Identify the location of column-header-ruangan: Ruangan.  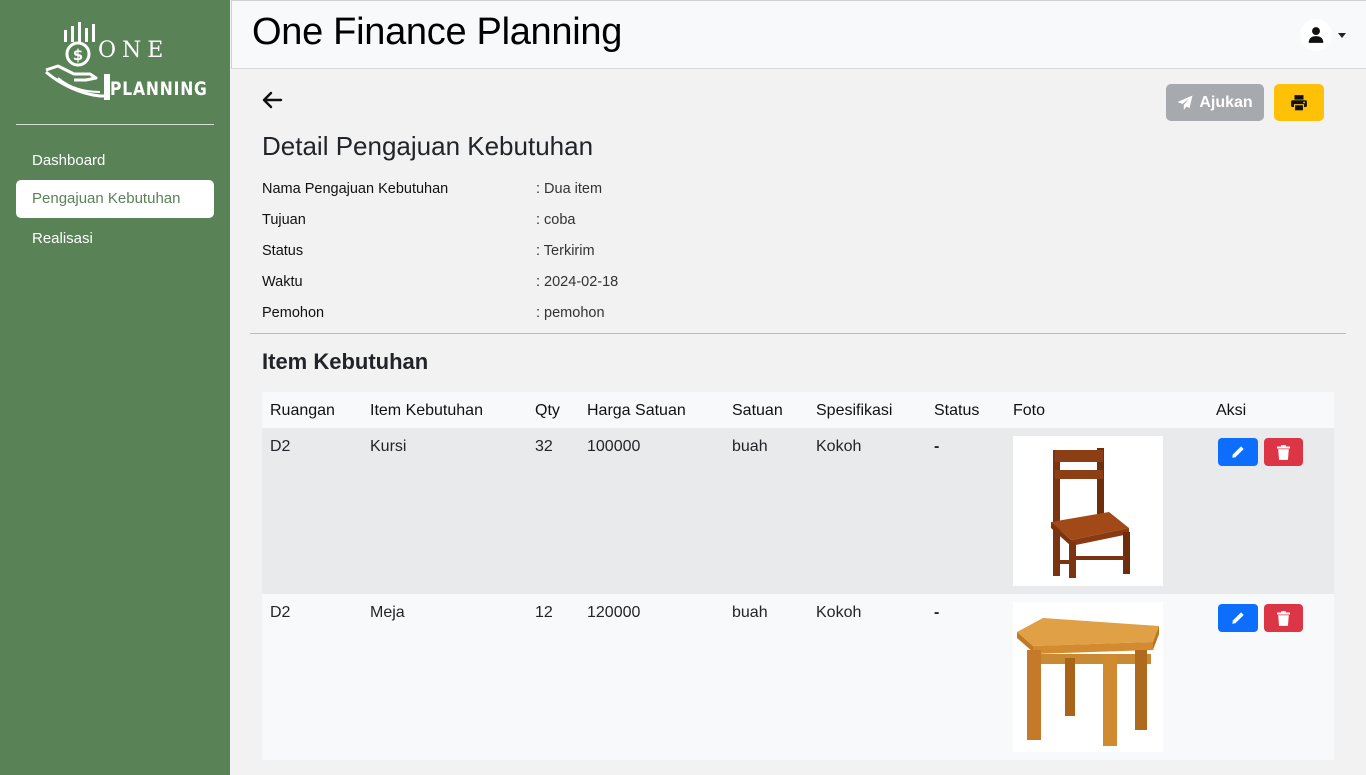
(302, 410).